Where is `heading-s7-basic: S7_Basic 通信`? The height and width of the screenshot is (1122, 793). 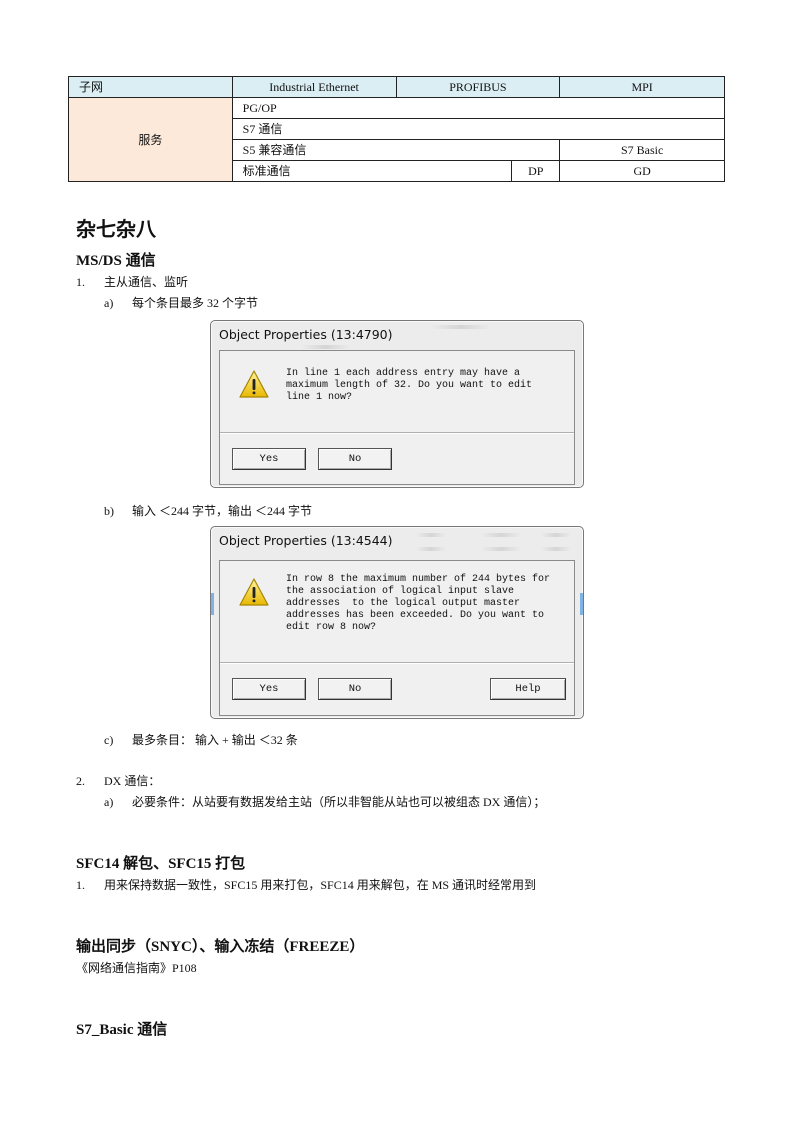
heading-s7-basic: S7_Basic 通信 is located at coordinates (122, 1030).